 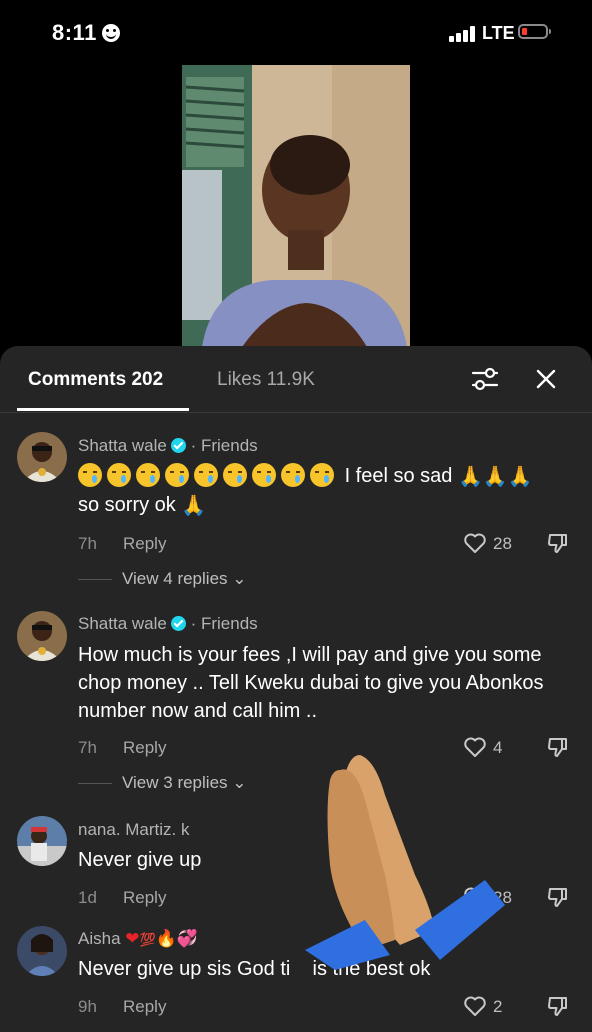 I want to click on folded-hands-icon: 🙏, so click(x=194, y=506).